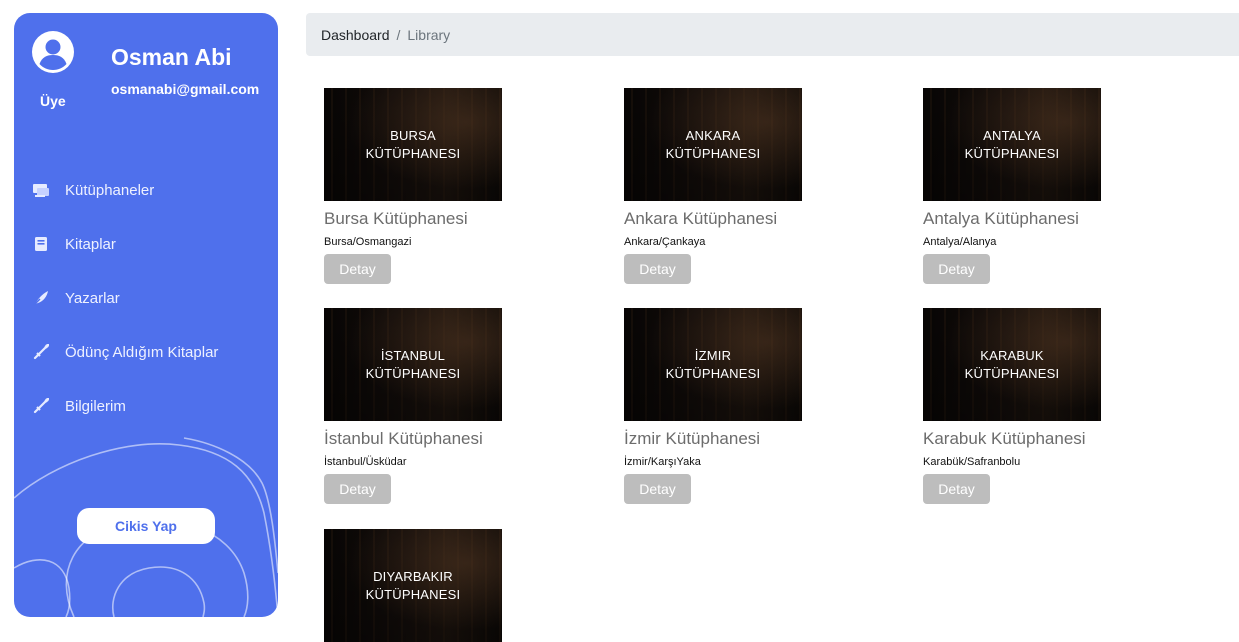 Image resolution: width=1239 pixels, height=642 pixels. I want to click on library-title: İstanbul Kütüphanesi, so click(403, 438).